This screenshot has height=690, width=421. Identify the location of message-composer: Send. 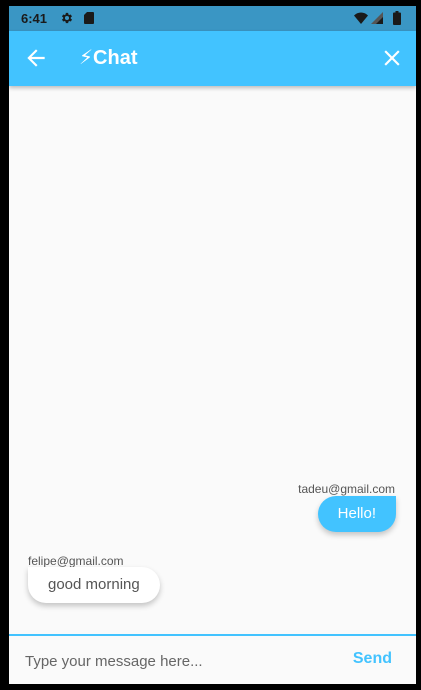
(212, 659).